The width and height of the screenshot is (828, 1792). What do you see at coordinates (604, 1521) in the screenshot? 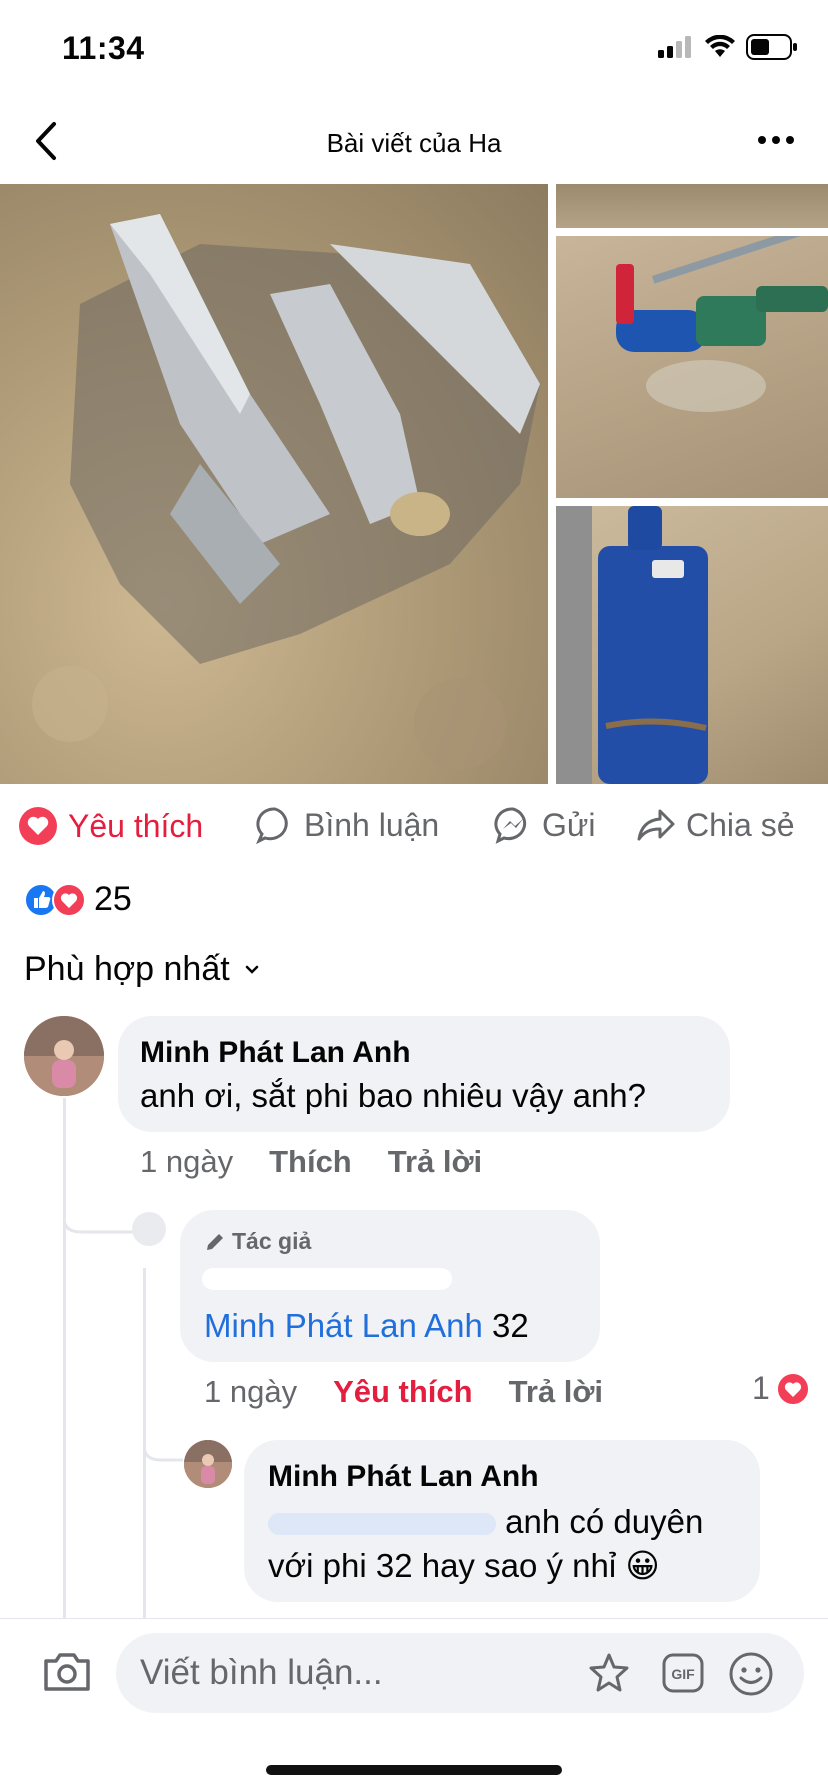
I see `comment-text: anh có duyên` at bounding box center [604, 1521].